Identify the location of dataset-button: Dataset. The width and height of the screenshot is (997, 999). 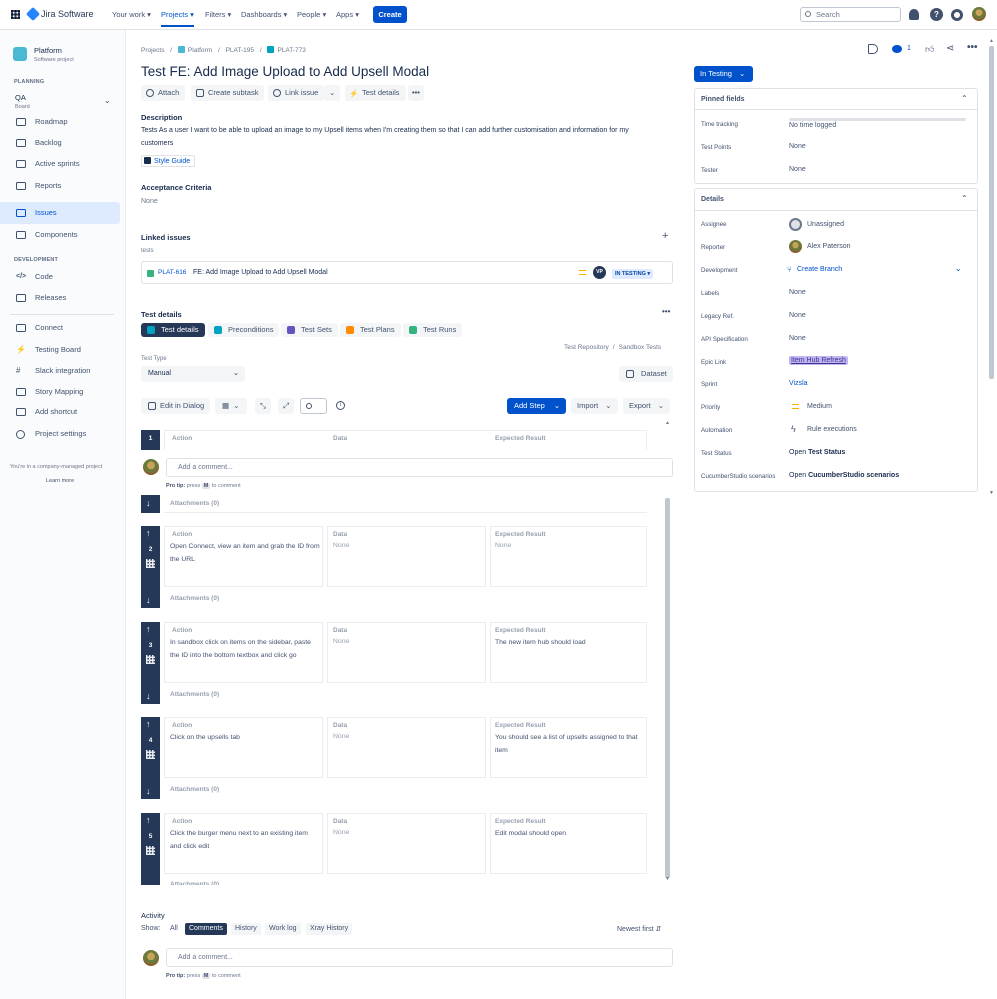
(646, 374).